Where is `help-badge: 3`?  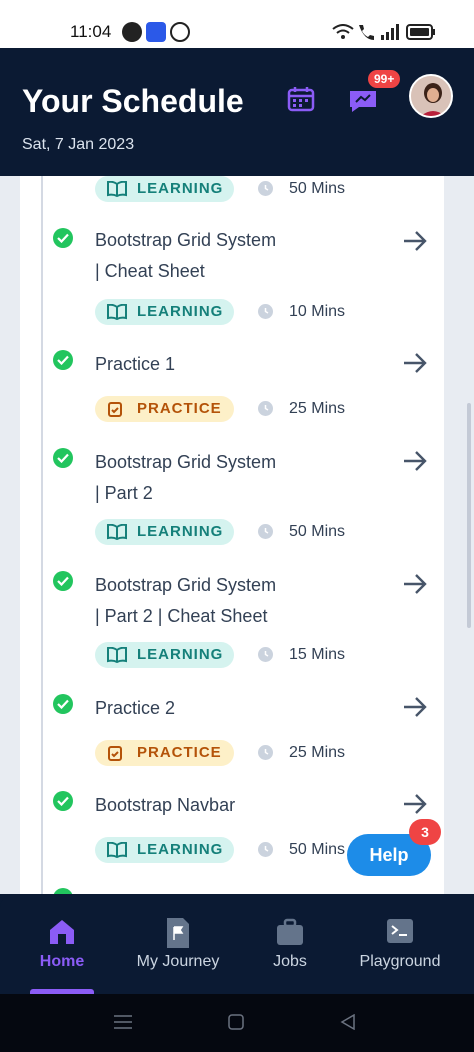 help-badge: 3 is located at coordinates (425, 832).